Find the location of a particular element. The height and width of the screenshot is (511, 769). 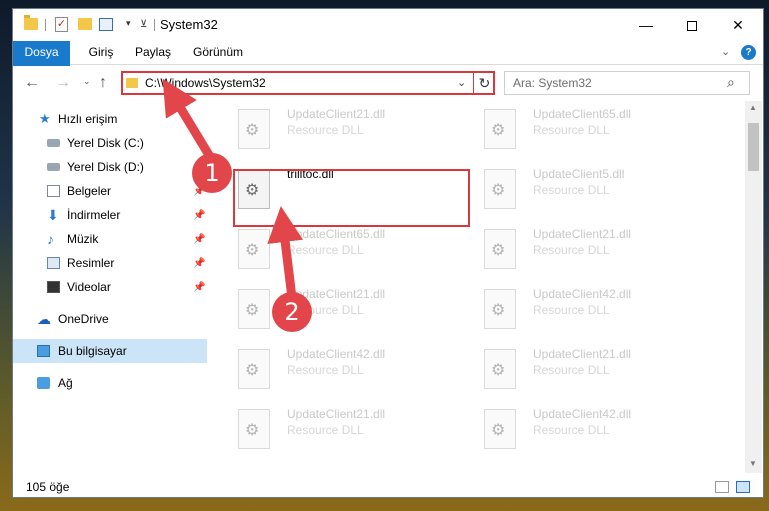

computer-icon is located at coordinates (43, 351).